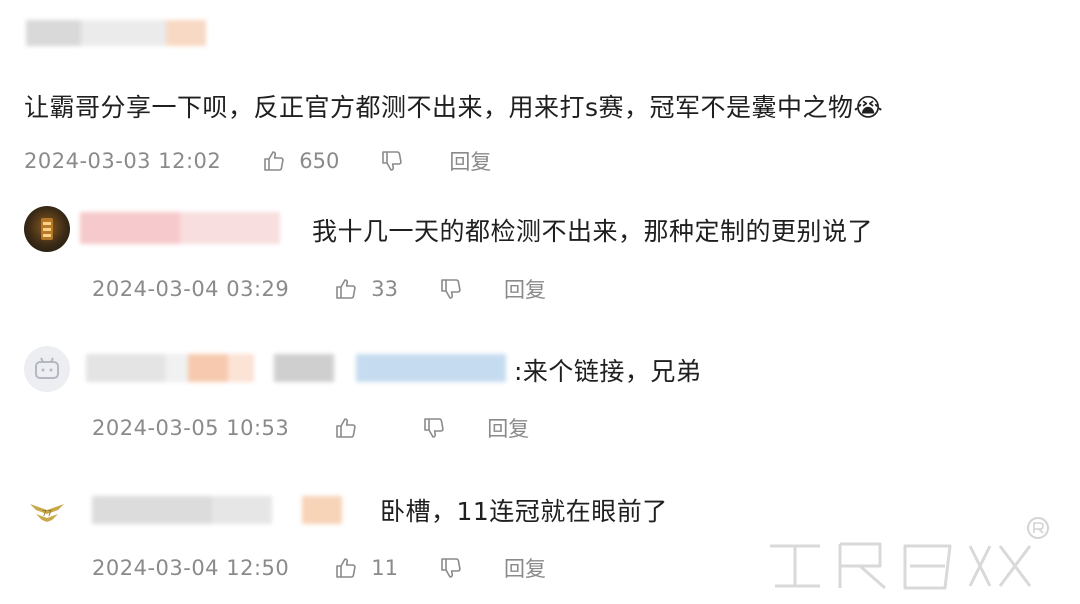 This screenshot has height=604, width=1080. Describe the element at coordinates (310, 428) in the screenshot. I see `comment-meta: 2024-03-05 10:53 回复` at that location.